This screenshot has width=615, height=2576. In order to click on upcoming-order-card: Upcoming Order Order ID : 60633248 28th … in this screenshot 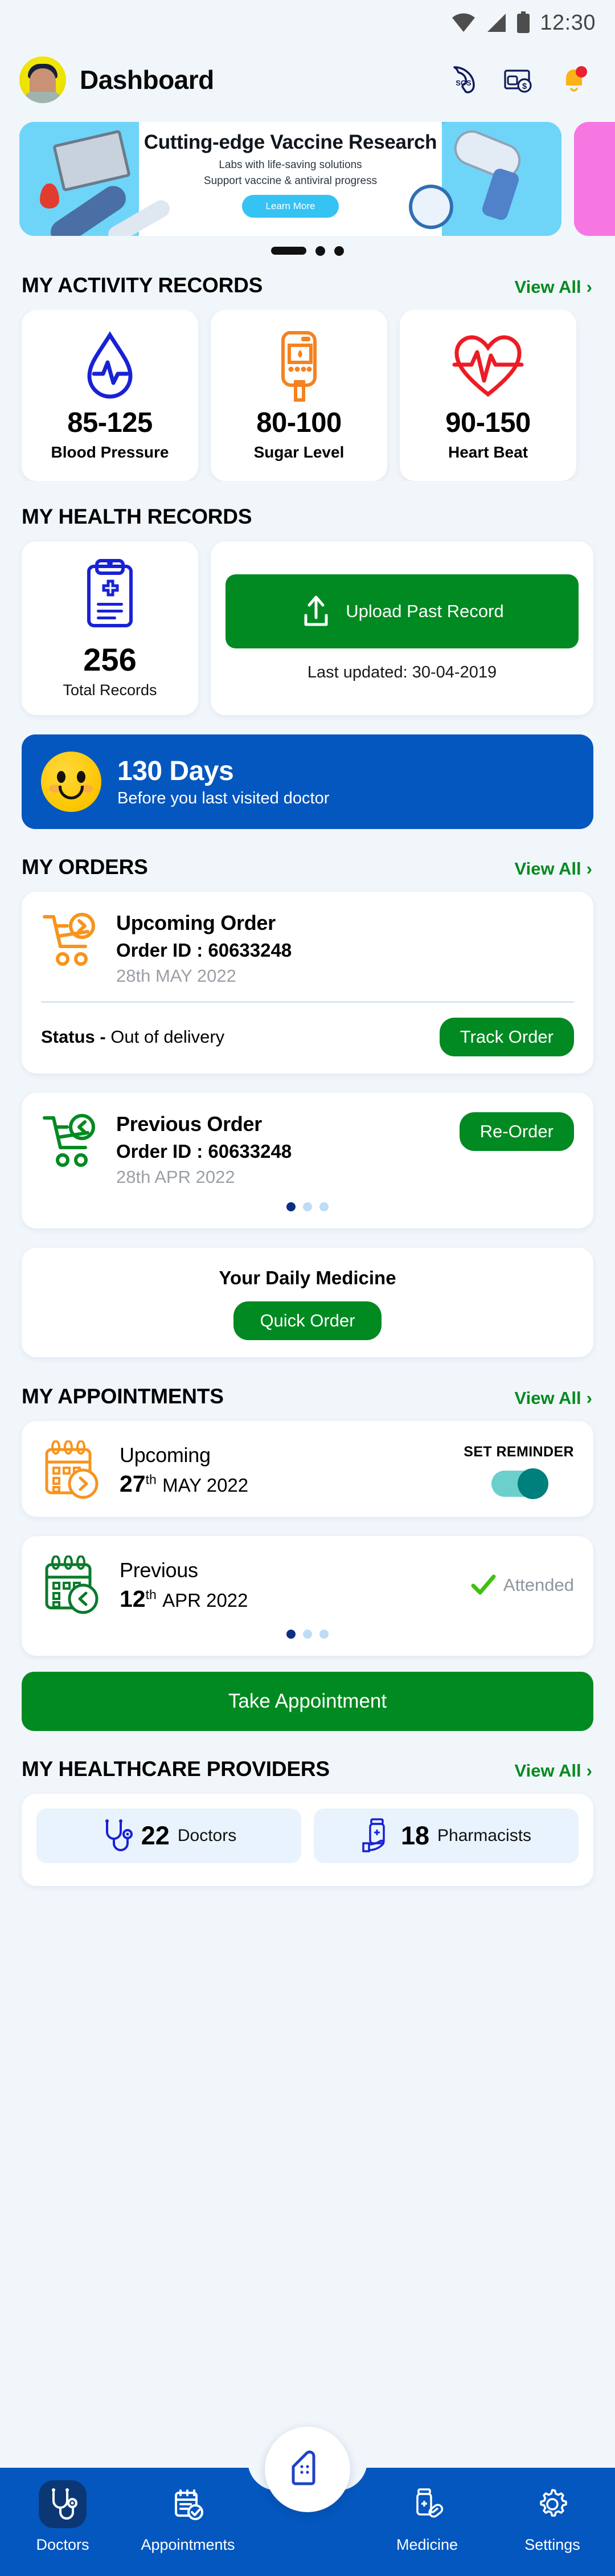, I will do `click(307, 983)`.